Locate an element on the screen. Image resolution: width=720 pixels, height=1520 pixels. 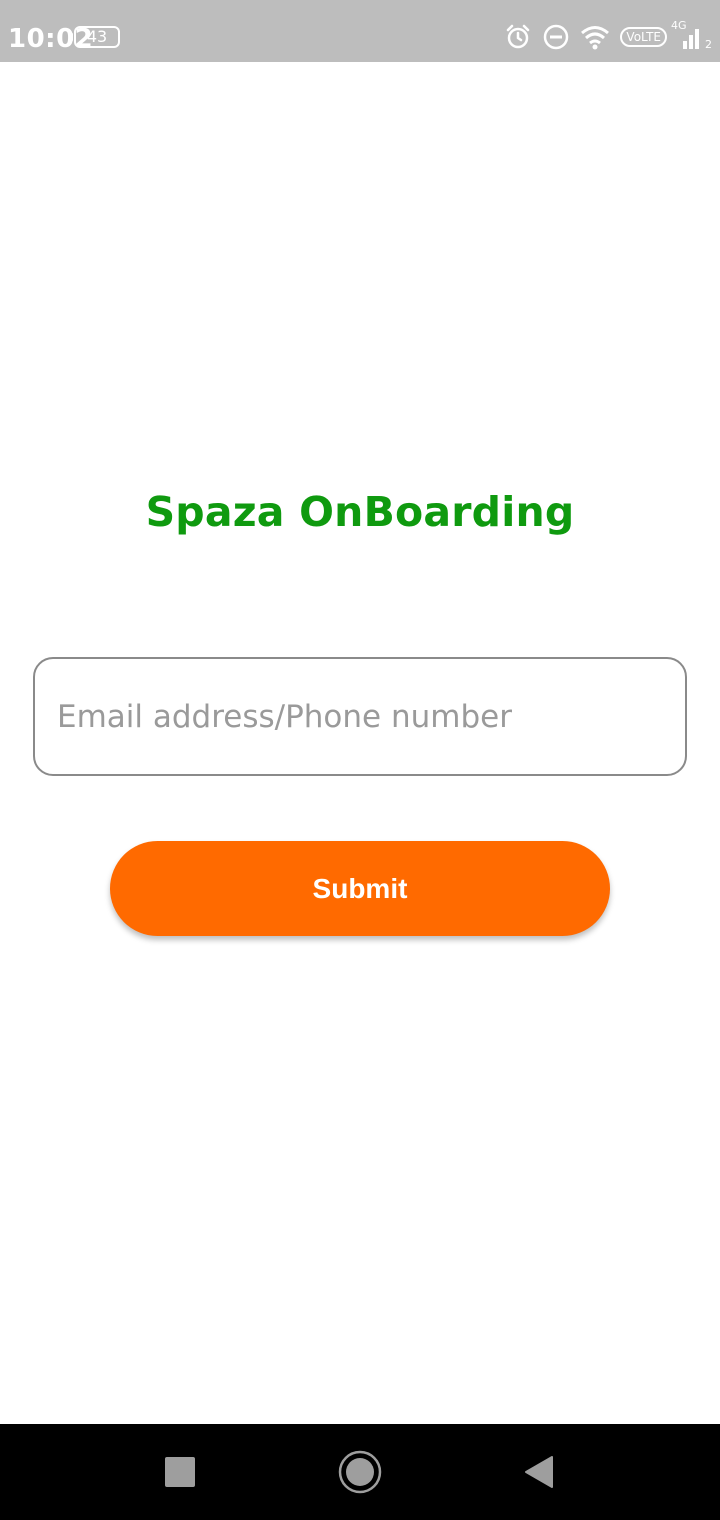
back-icon is located at coordinates (539, 1472).